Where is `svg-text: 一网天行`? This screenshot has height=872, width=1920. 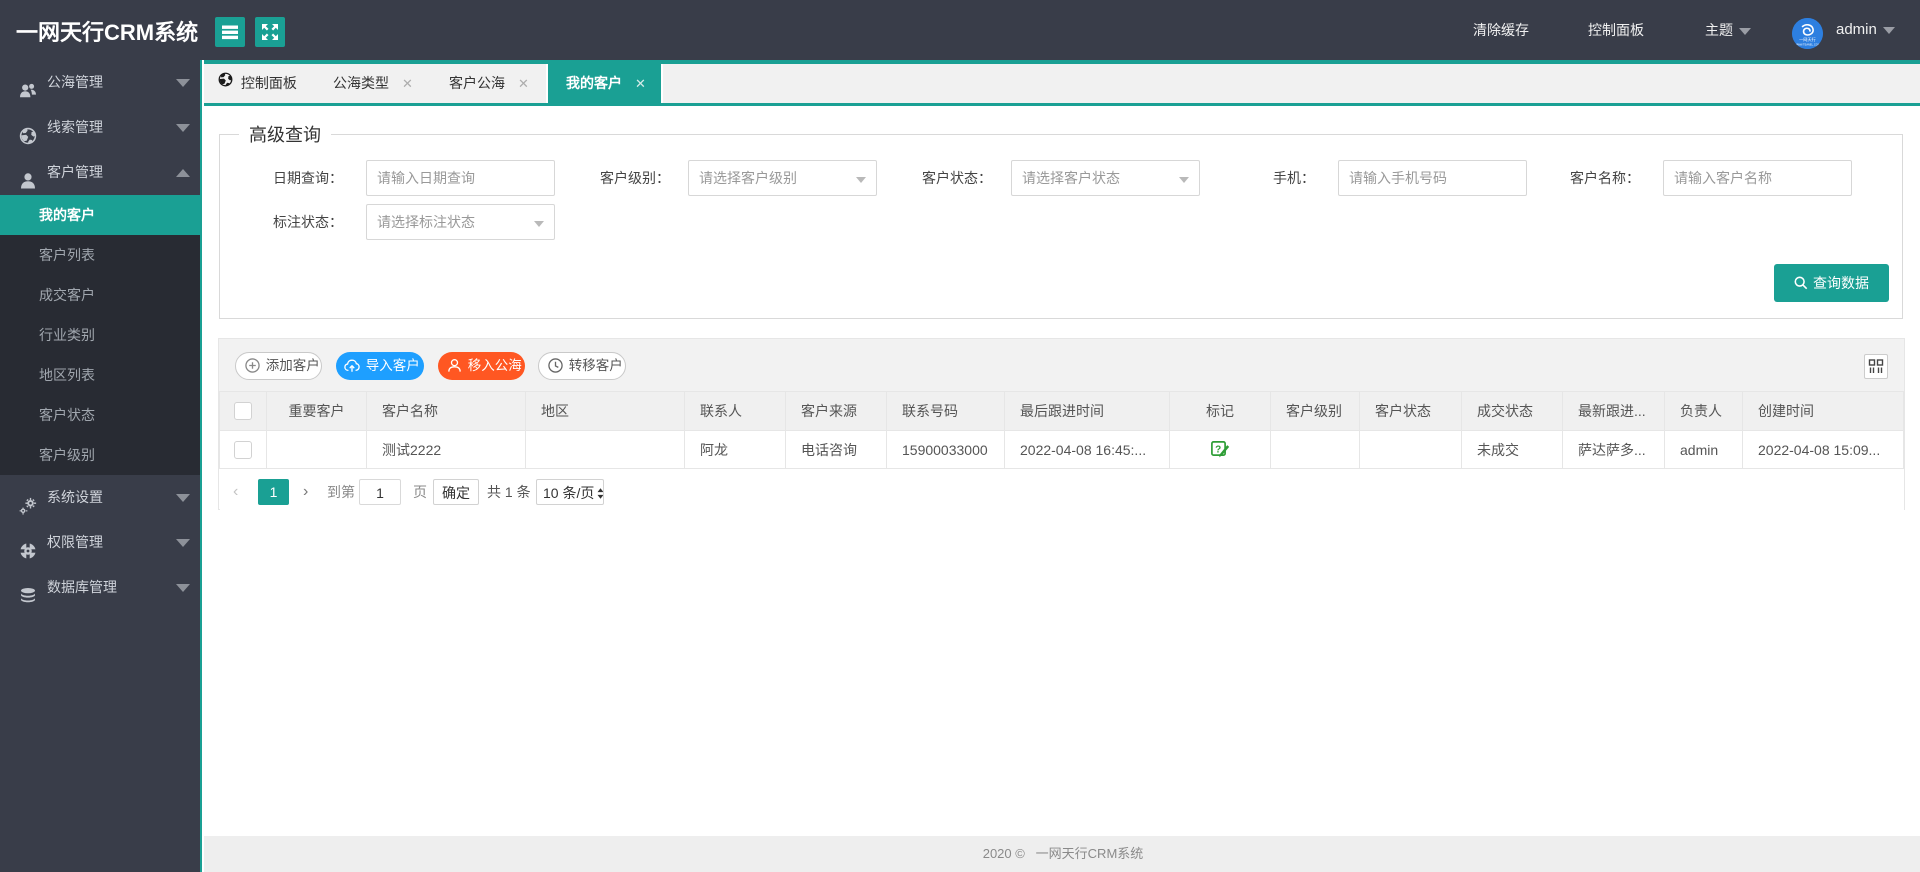
svg-text: 一网天行 is located at coordinates (1807, 39).